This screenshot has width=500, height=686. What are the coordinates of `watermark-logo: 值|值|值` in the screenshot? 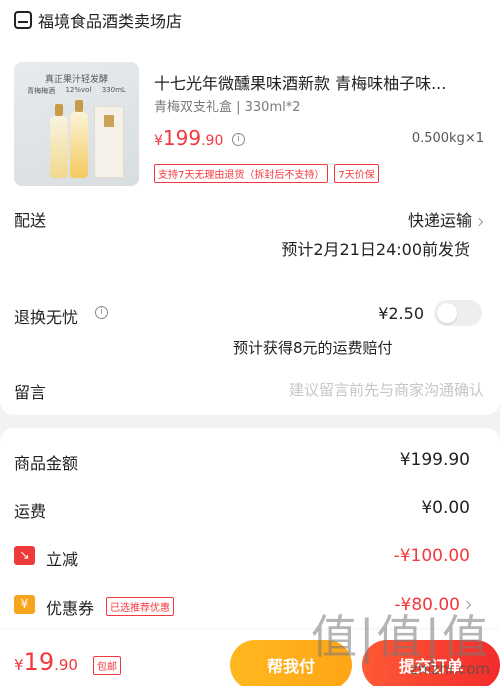 It's located at (400, 637).